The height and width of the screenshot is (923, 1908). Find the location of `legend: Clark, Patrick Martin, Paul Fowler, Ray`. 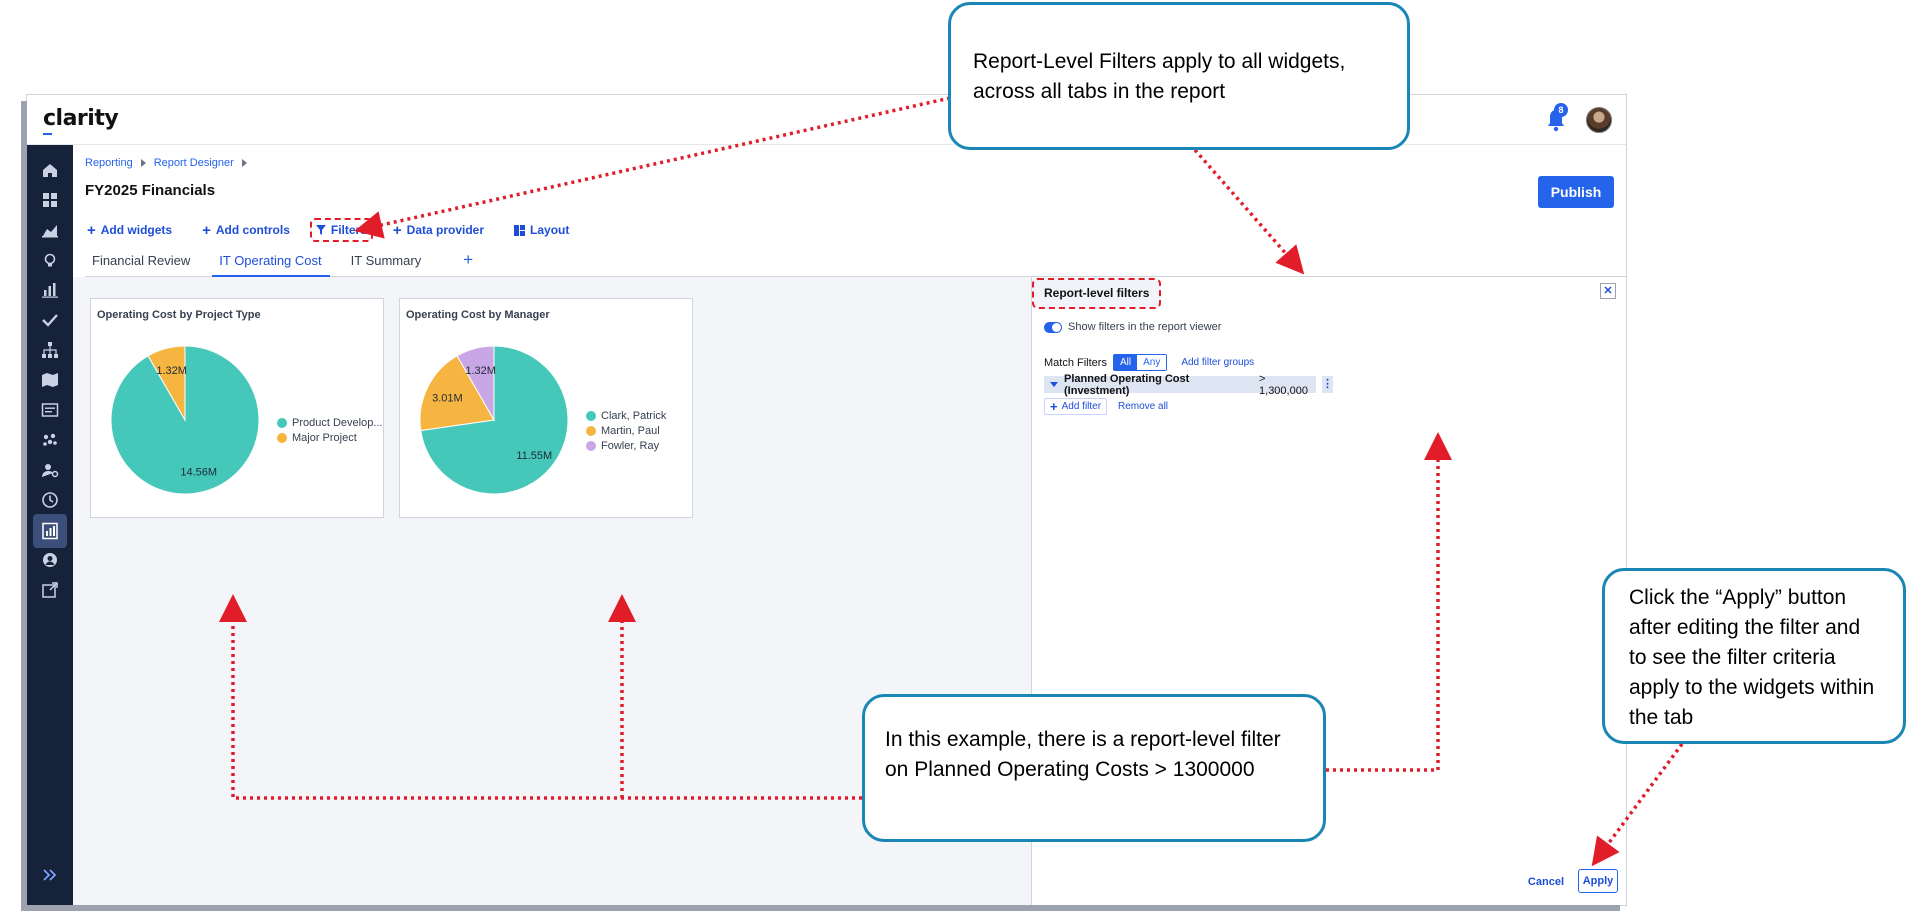

legend: Clark, Patrick Martin, Paul Fowler, Ray is located at coordinates (626, 430).